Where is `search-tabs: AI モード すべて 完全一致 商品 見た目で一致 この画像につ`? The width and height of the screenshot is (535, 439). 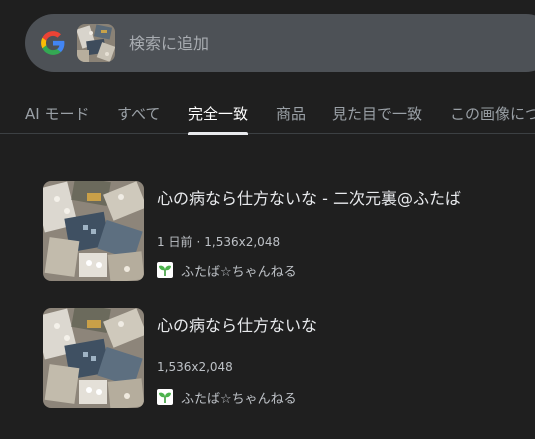 search-tabs: AI モード すべて 完全一致 商品 見た目で一致 この画像につ is located at coordinates (267, 113).